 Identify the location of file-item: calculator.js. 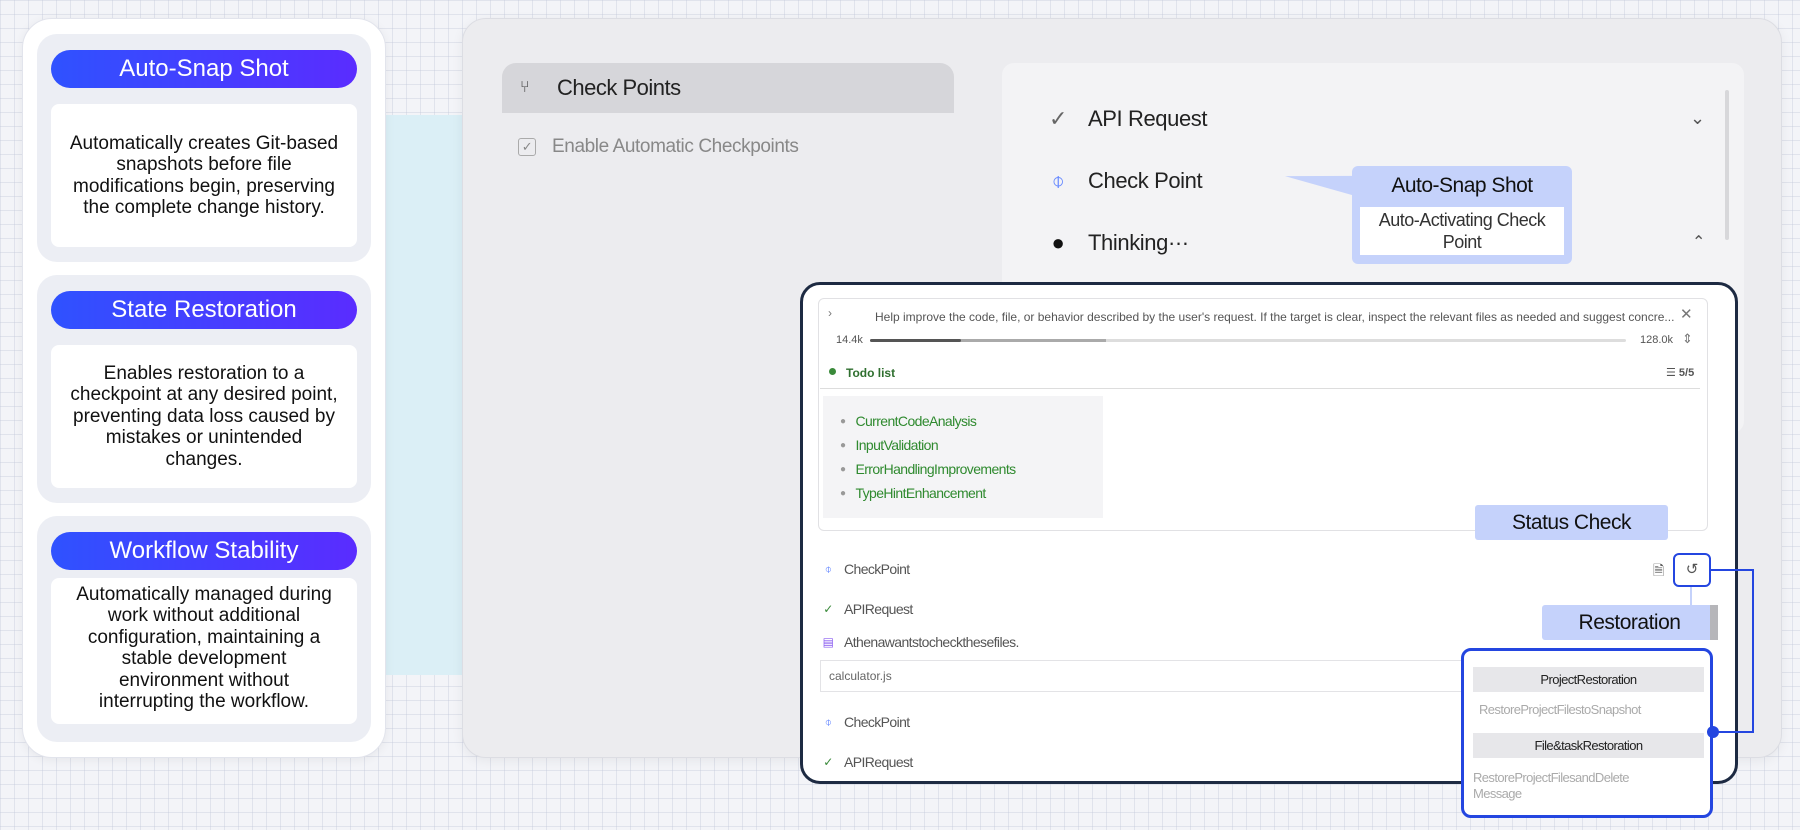
(1150, 676).